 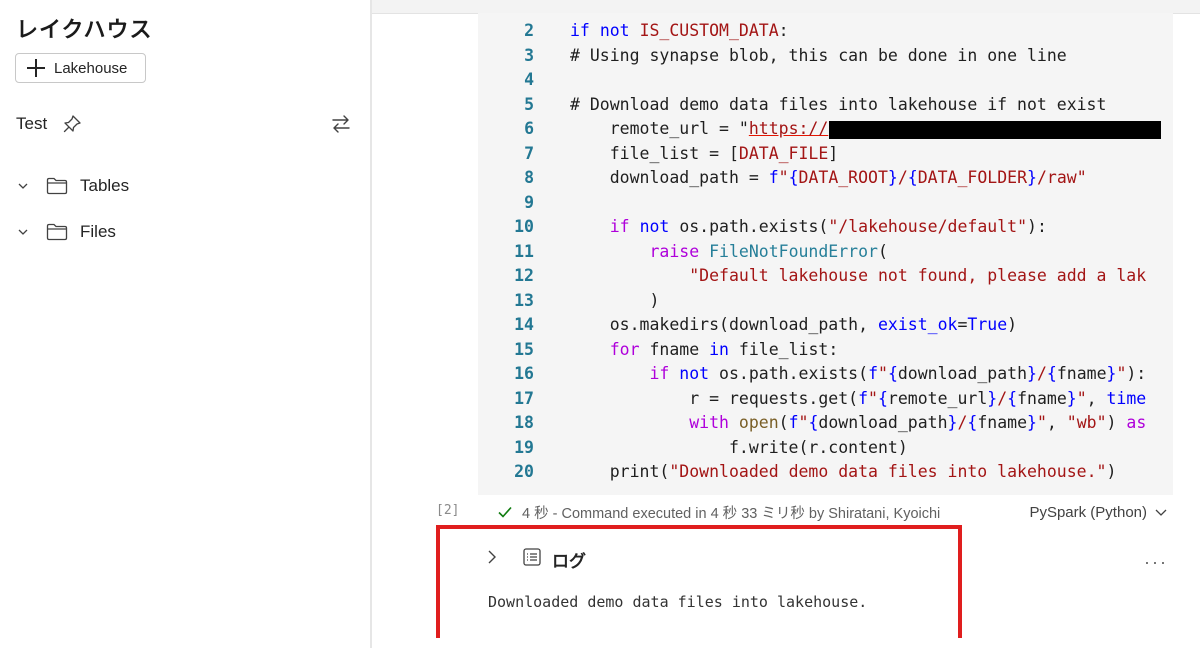 I want to click on previous-cell-edge, so click(x=786, y=7).